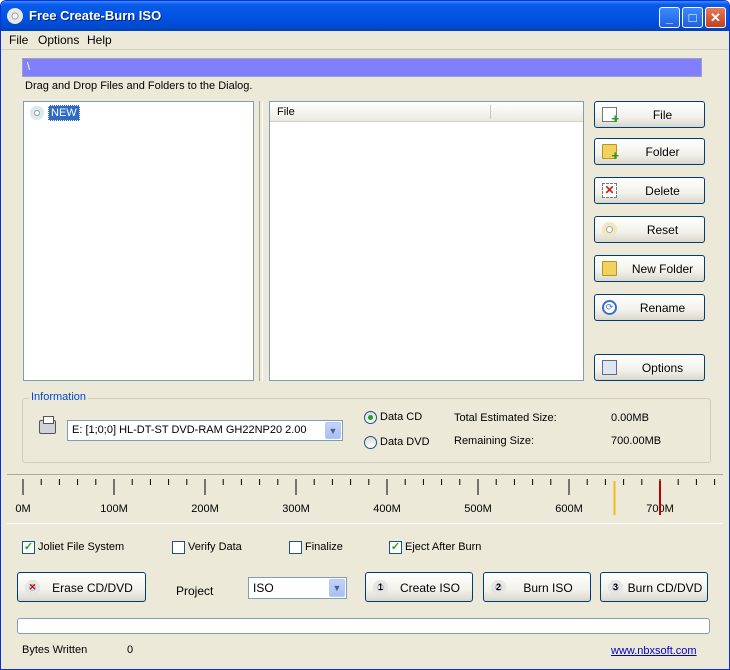 This screenshot has width=730, height=670. What do you see at coordinates (362, 67) in the screenshot?
I see `current-path-bar: \` at bounding box center [362, 67].